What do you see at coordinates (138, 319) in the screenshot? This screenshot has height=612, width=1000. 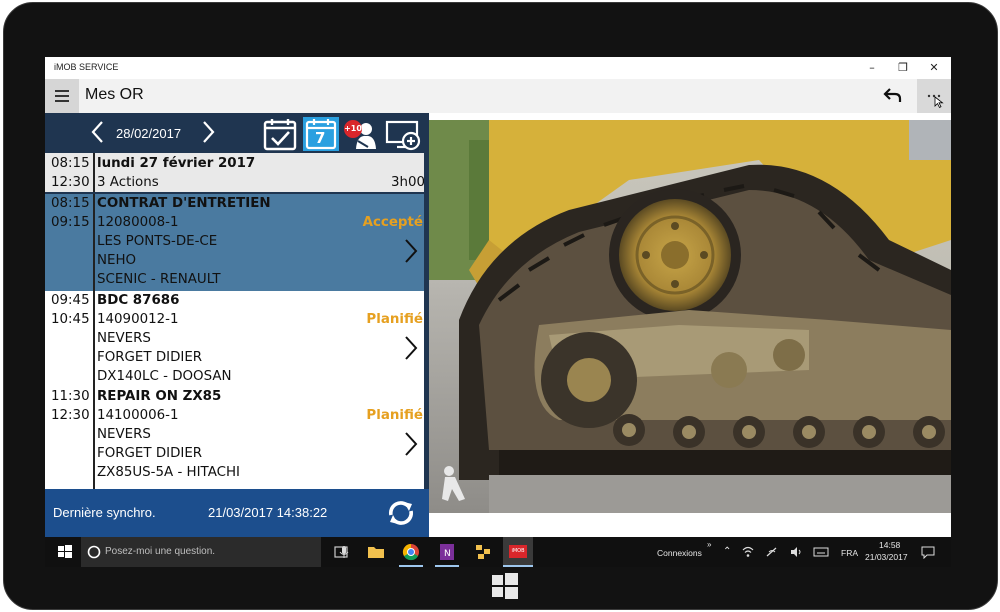 I see `order-ref: 14090012-1` at bounding box center [138, 319].